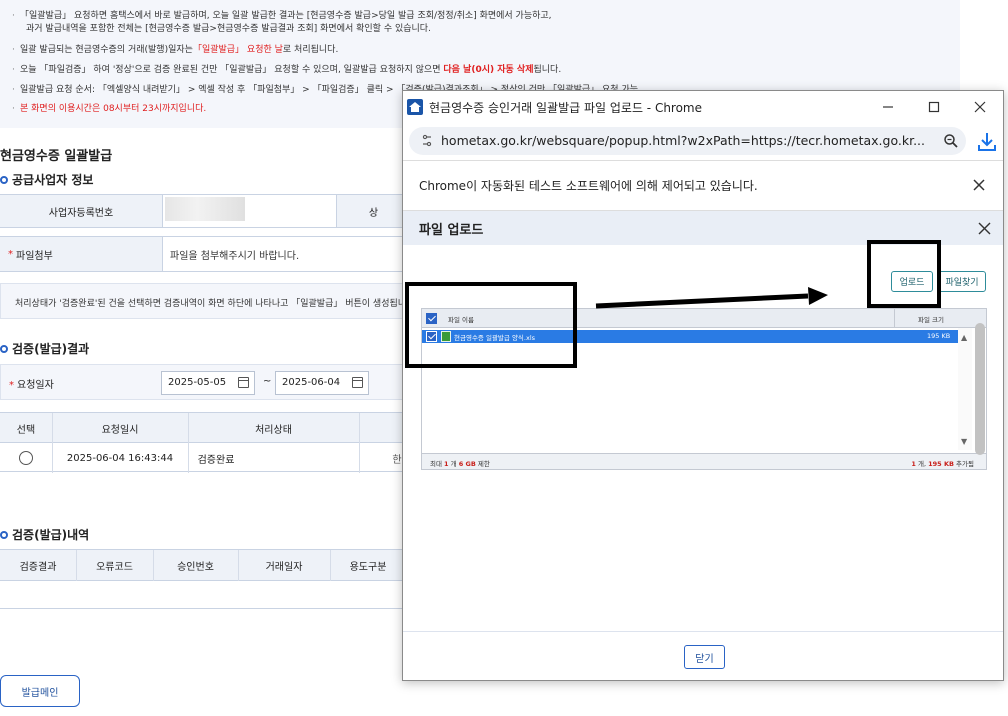  Describe the element at coordinates (566, 108) in the screenshot. I see `window-title: 현금영수증 승인거래 일괄발급 파일 업로드 - Chrome` at that location.